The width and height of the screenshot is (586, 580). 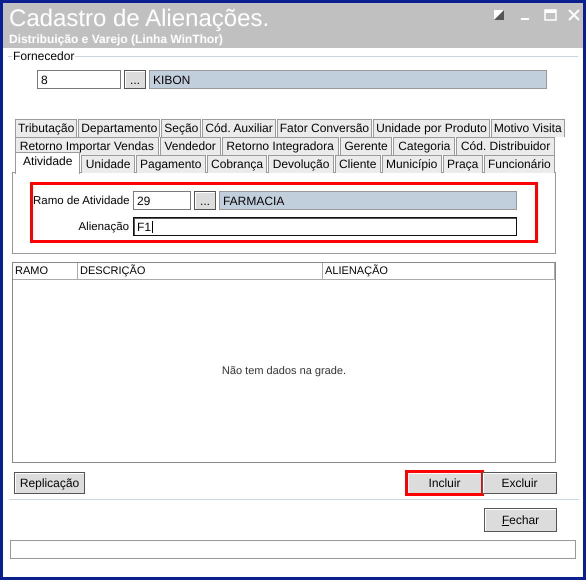 I want to click on restore-icon, so click(x=499, y=15).